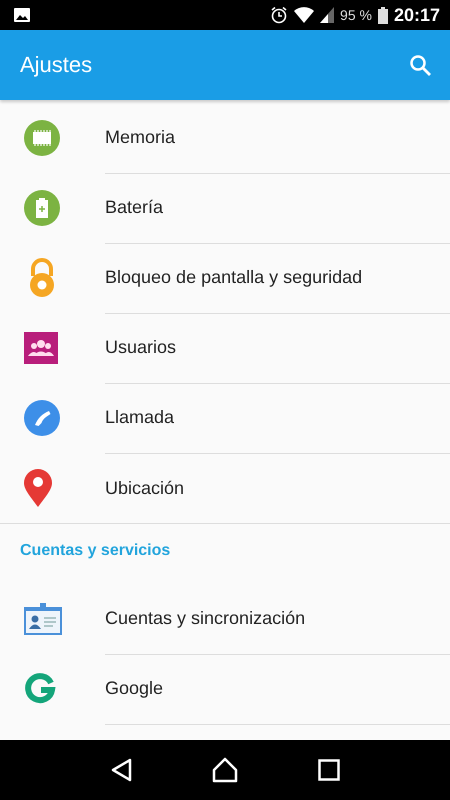  I want to click on phone-icon, so click(42, 418).